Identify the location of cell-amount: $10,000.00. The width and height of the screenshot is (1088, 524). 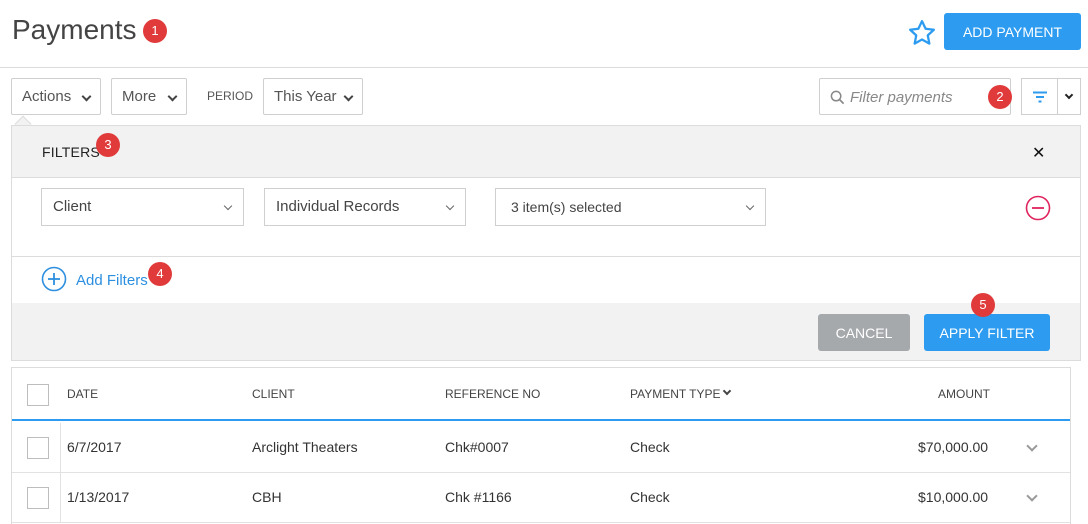
(953, 497).